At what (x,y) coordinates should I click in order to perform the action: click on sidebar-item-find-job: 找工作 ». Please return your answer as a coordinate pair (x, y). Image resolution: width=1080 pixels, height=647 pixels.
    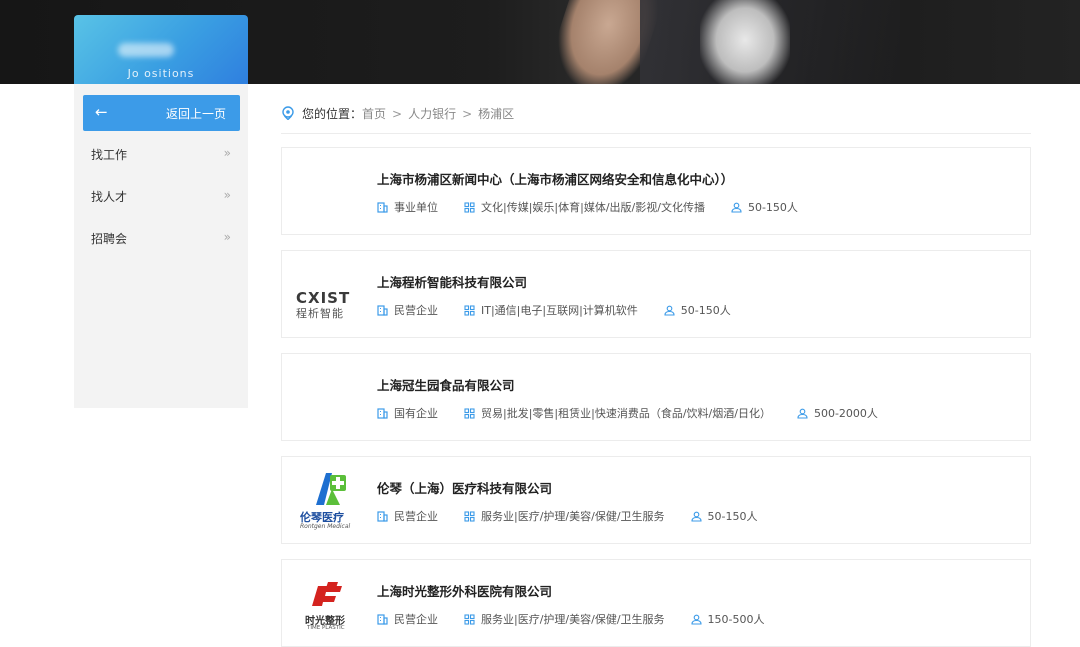
    Looking at the image, I should click on (161, 157).